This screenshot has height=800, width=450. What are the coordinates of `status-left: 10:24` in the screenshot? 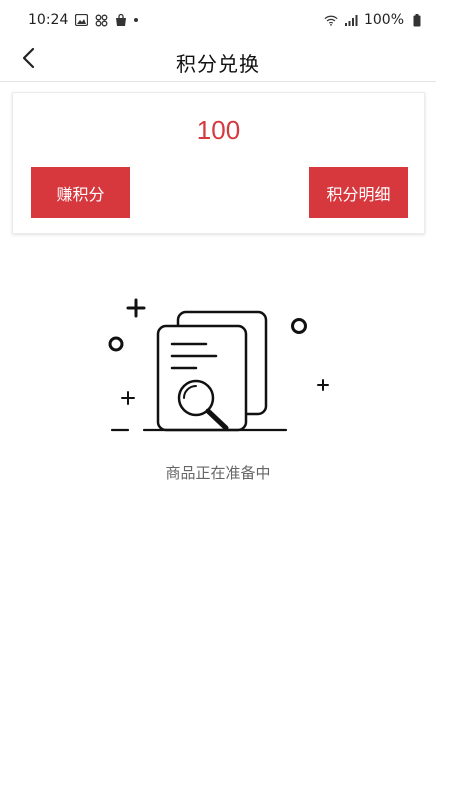 It's located at (83, 20).